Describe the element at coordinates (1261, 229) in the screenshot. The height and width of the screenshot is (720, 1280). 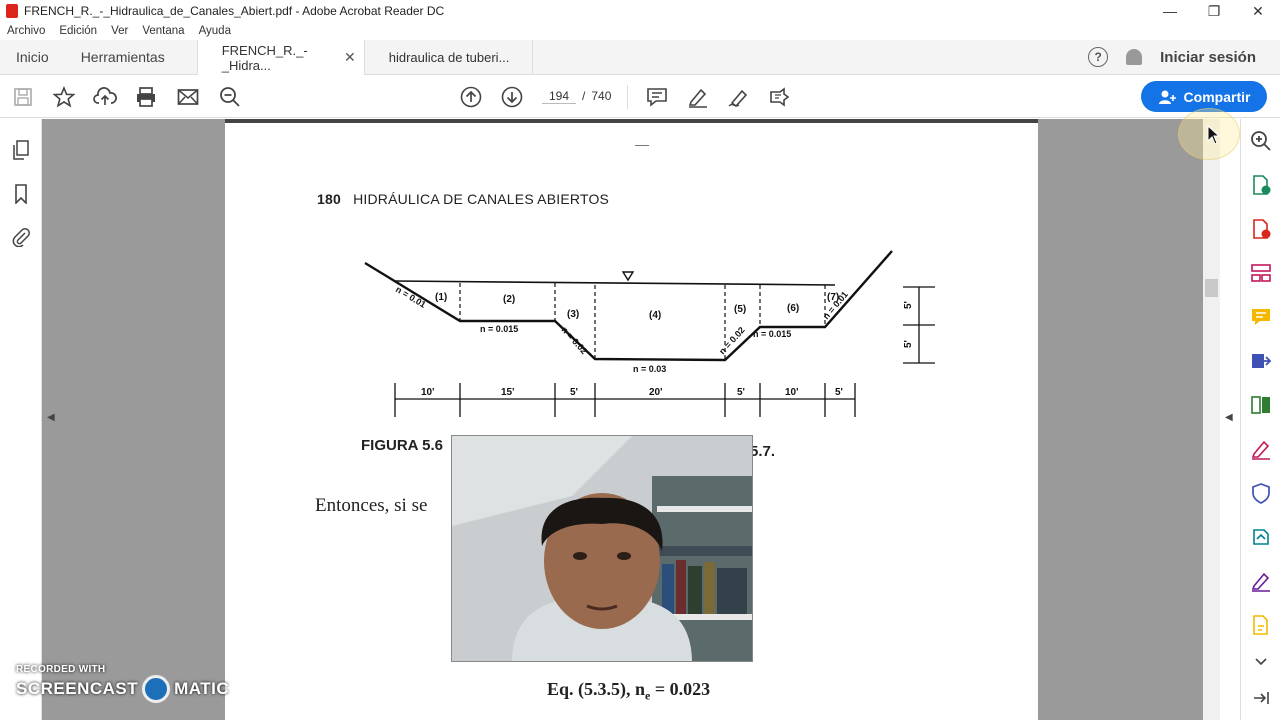
I see `create-pdf-icon` at that location.